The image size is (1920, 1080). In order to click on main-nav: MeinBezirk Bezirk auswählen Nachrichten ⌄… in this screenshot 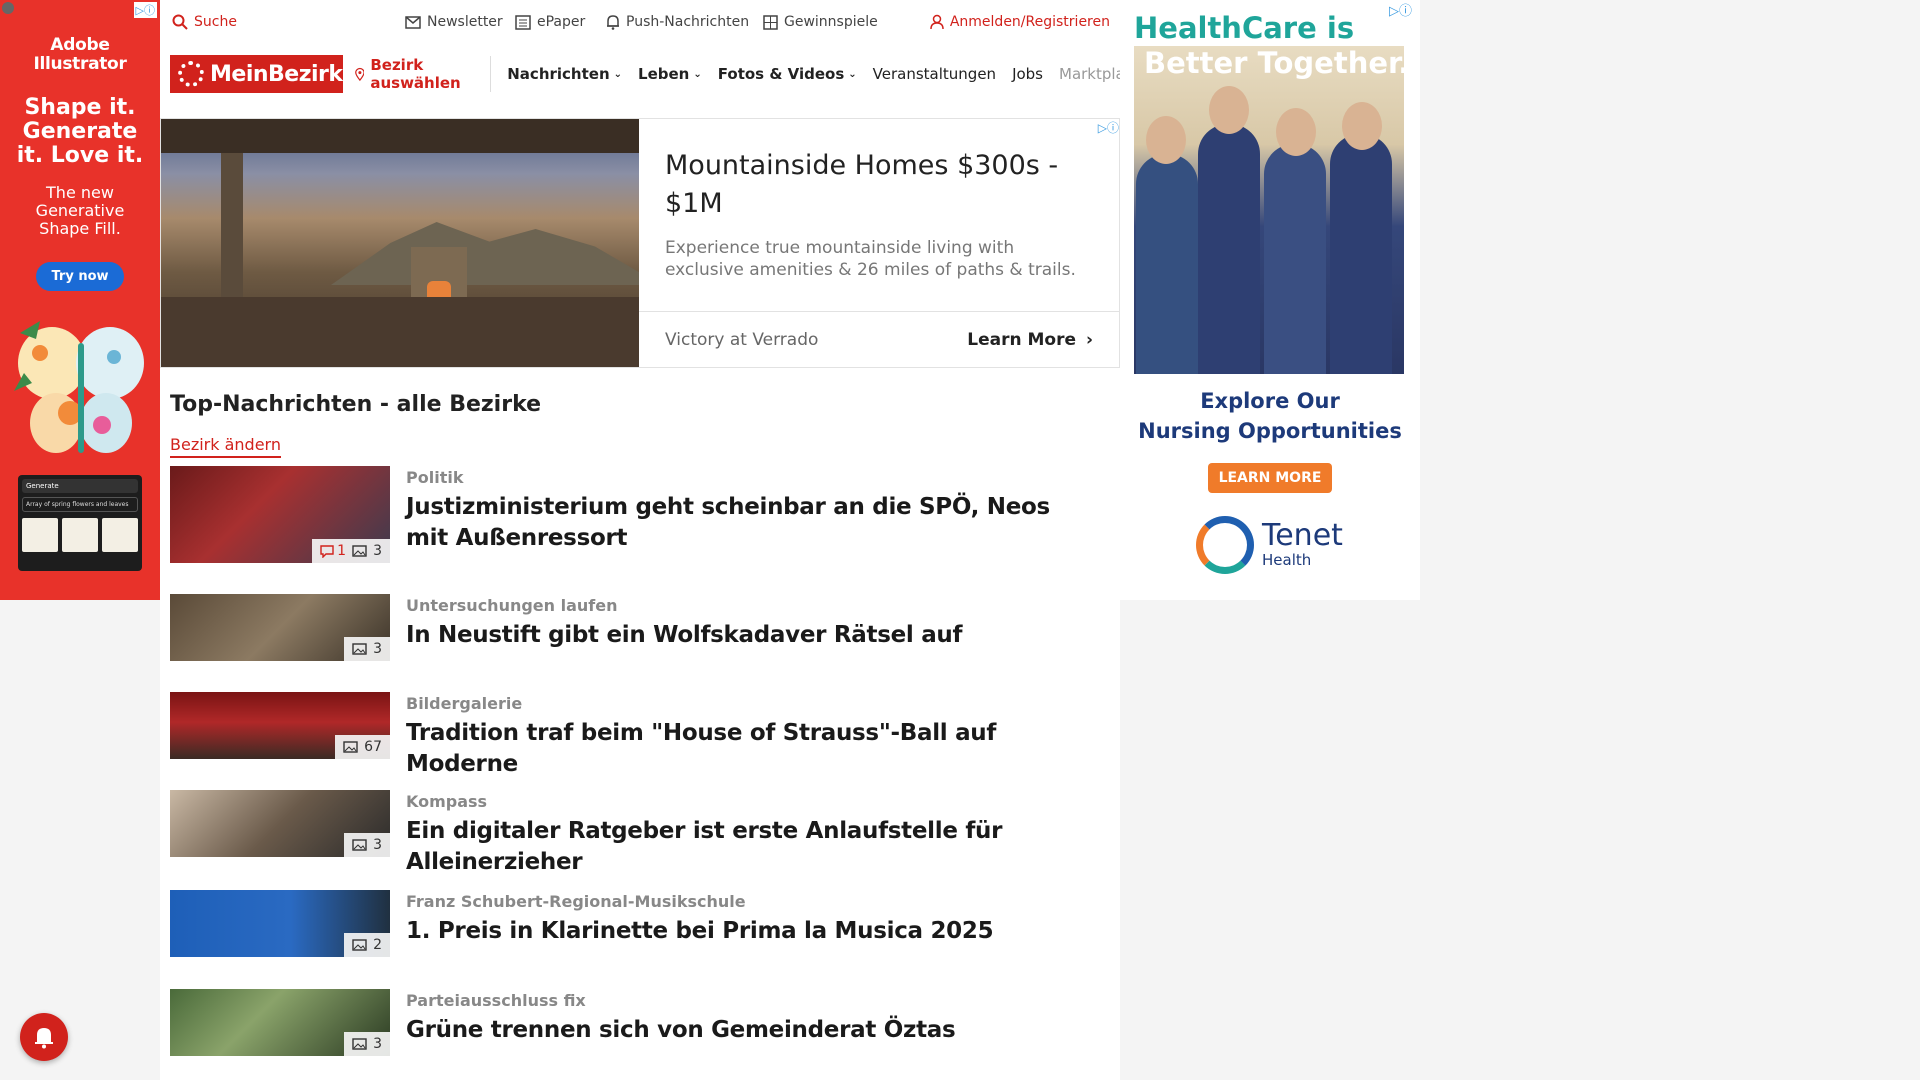, I will do `click(645, 74)`.